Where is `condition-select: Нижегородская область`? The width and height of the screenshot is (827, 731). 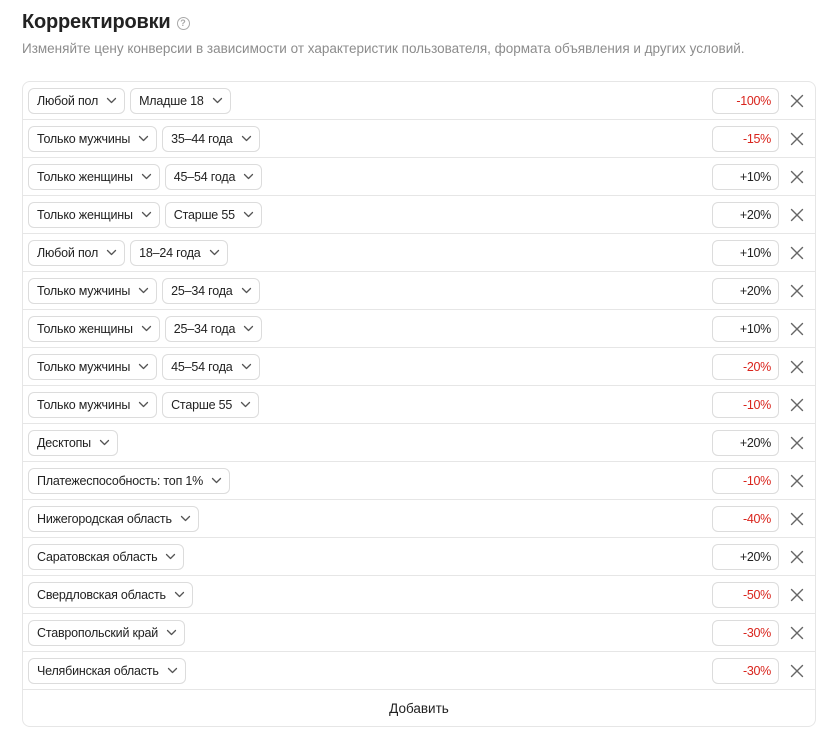 condition-select: Нижегородская область is located at coordinates (113, 518).